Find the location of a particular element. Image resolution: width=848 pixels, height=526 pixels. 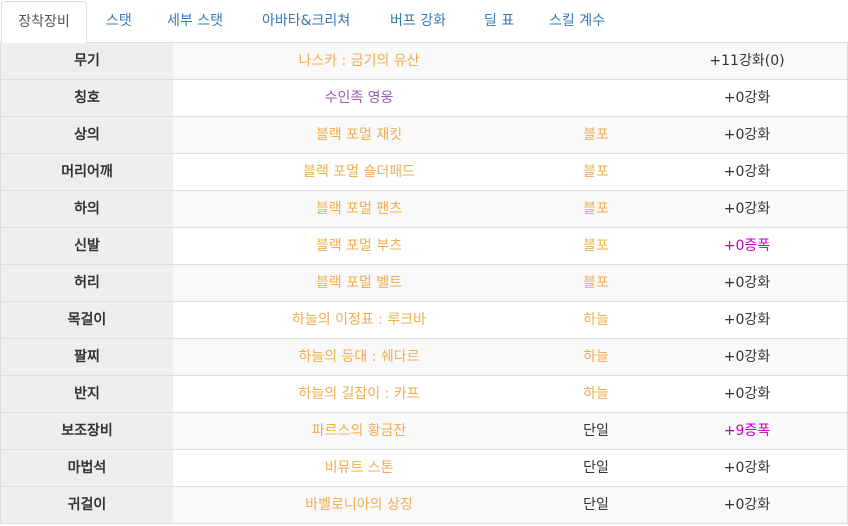

table-row: 반지 하늘의 길잡이 : 카프 하늘 +0강화 is located at coordinates (424, 394).